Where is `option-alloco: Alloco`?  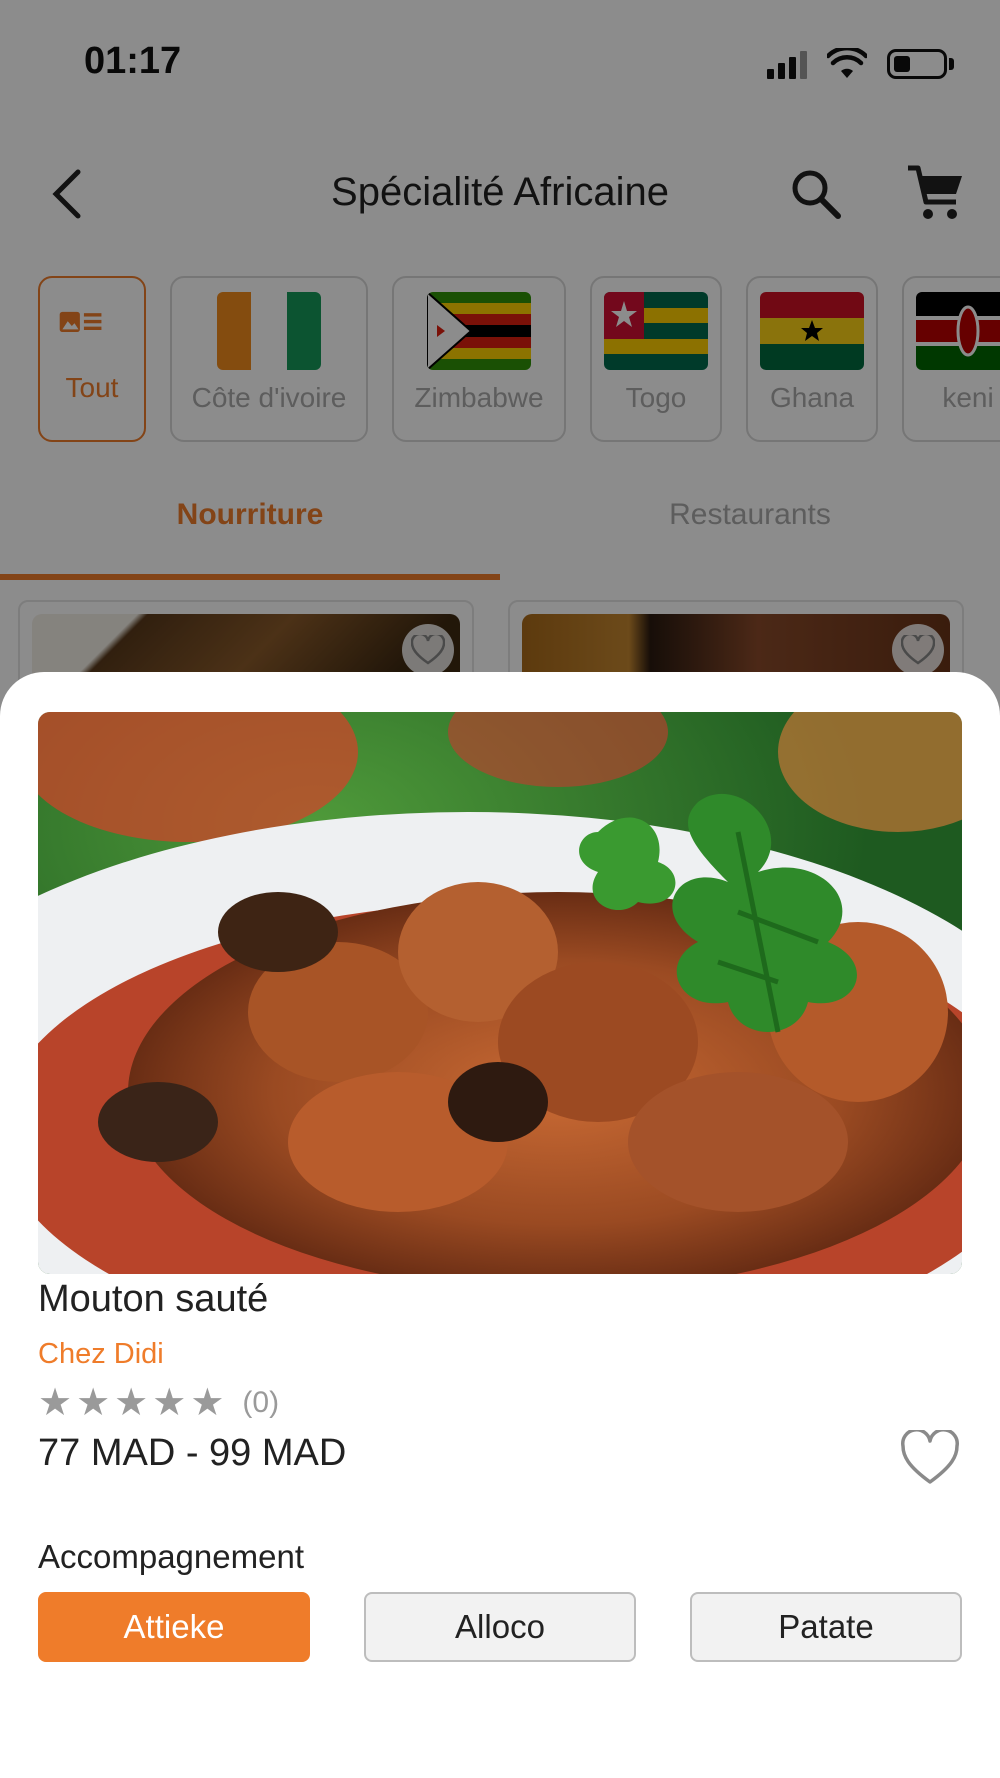
option-alloco: Alloco is located at coordinates (500, 1627).